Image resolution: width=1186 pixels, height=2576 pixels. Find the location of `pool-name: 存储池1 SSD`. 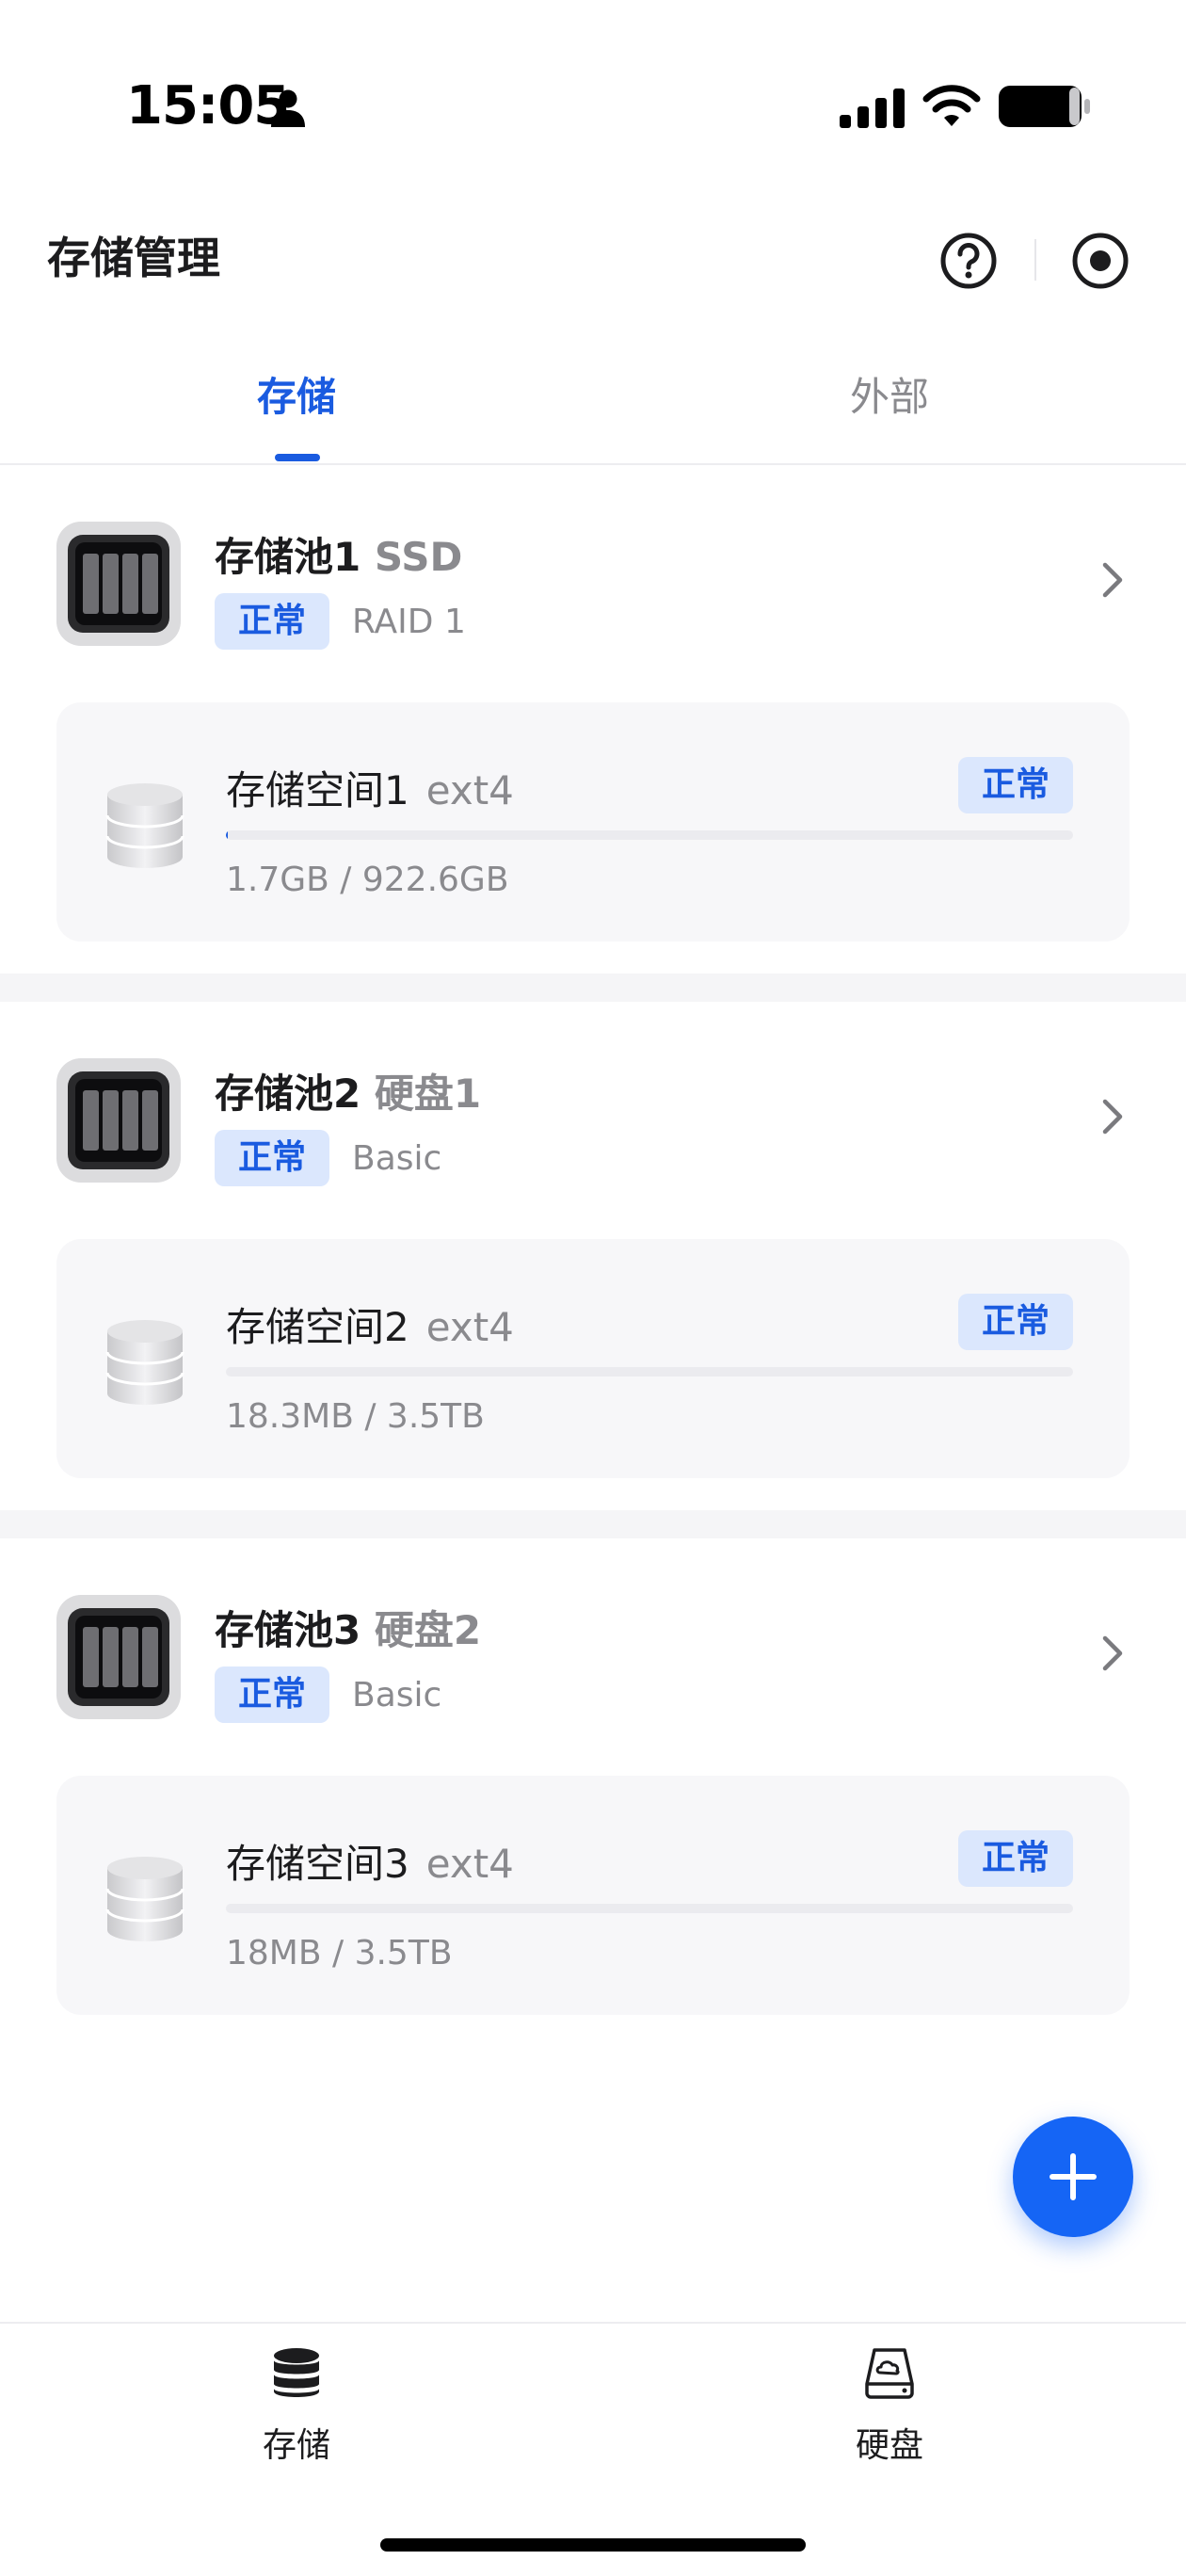

pool-name: 存储池1 SSD is located at coordinates (339, 557).